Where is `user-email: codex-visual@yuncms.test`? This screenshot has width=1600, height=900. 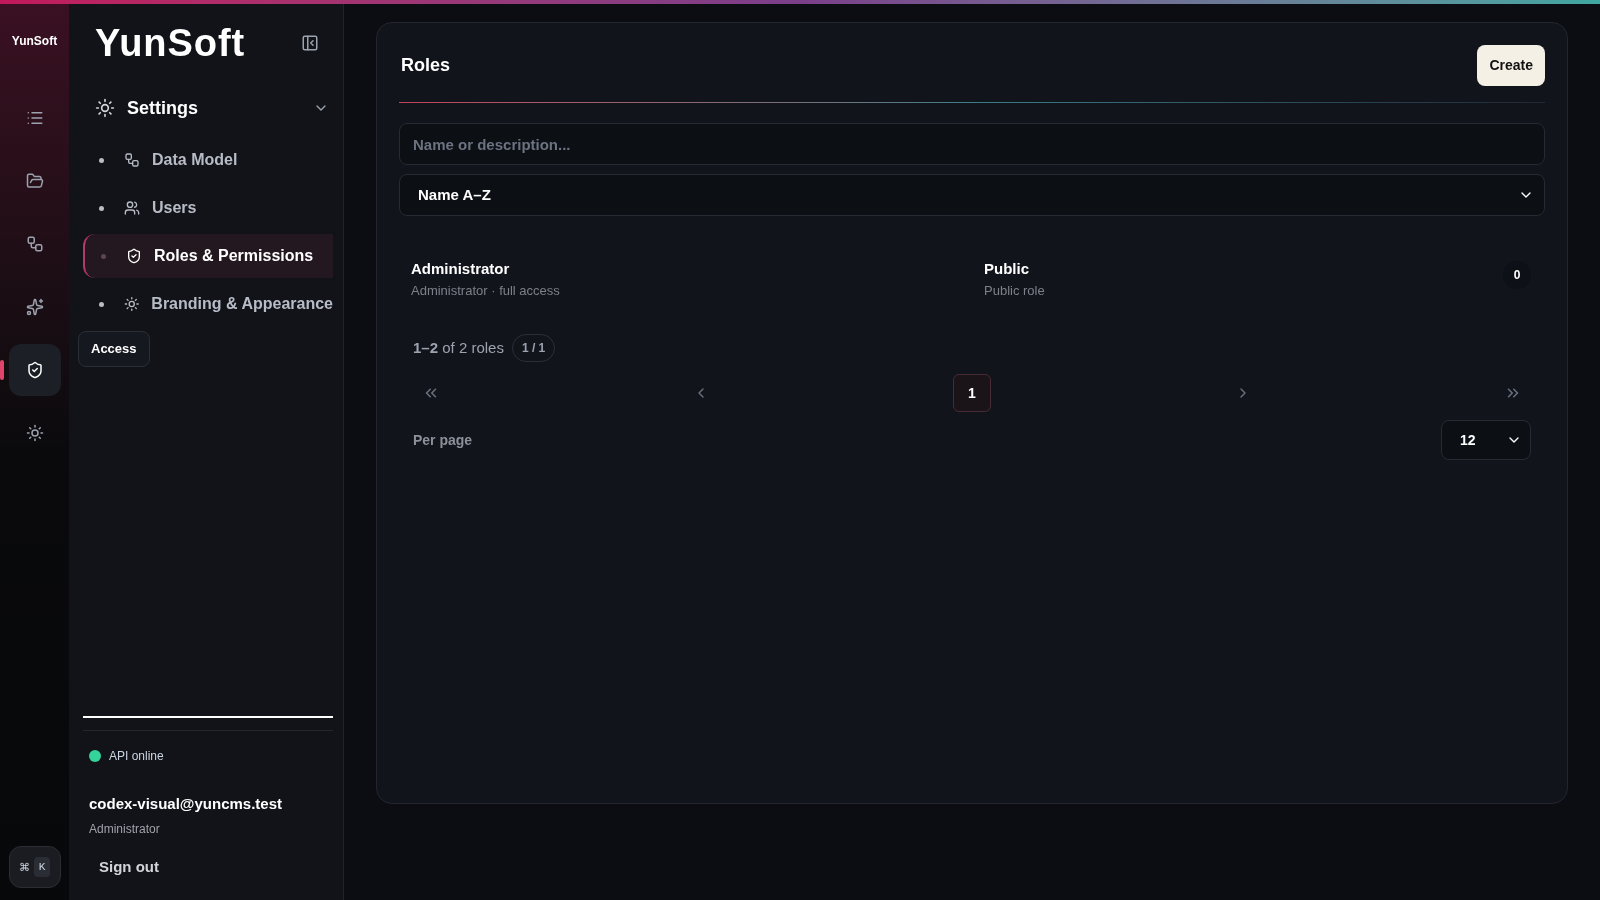 user-email: codex-visual@yuncms.test is located at coordinates (186, 804).